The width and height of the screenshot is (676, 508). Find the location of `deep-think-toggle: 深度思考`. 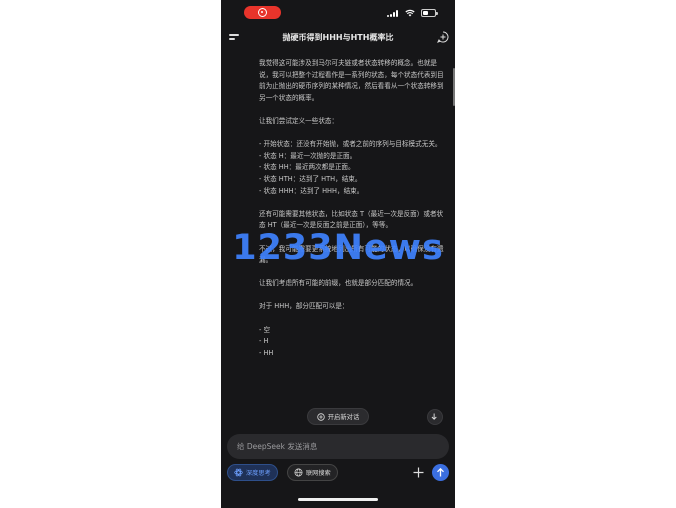

deep-think-toggle: 深度思考 is located at coordinates (252, 472).